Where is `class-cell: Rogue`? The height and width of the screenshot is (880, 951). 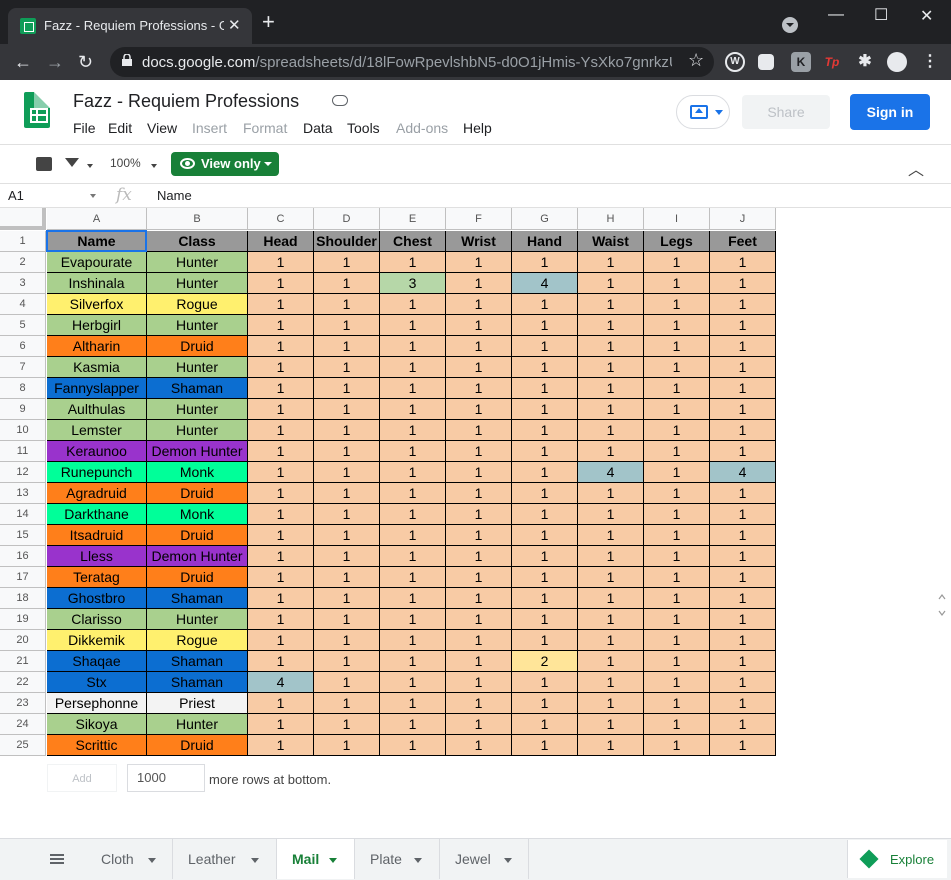 class-cell: Rogue is located at coordinates (197, 304).